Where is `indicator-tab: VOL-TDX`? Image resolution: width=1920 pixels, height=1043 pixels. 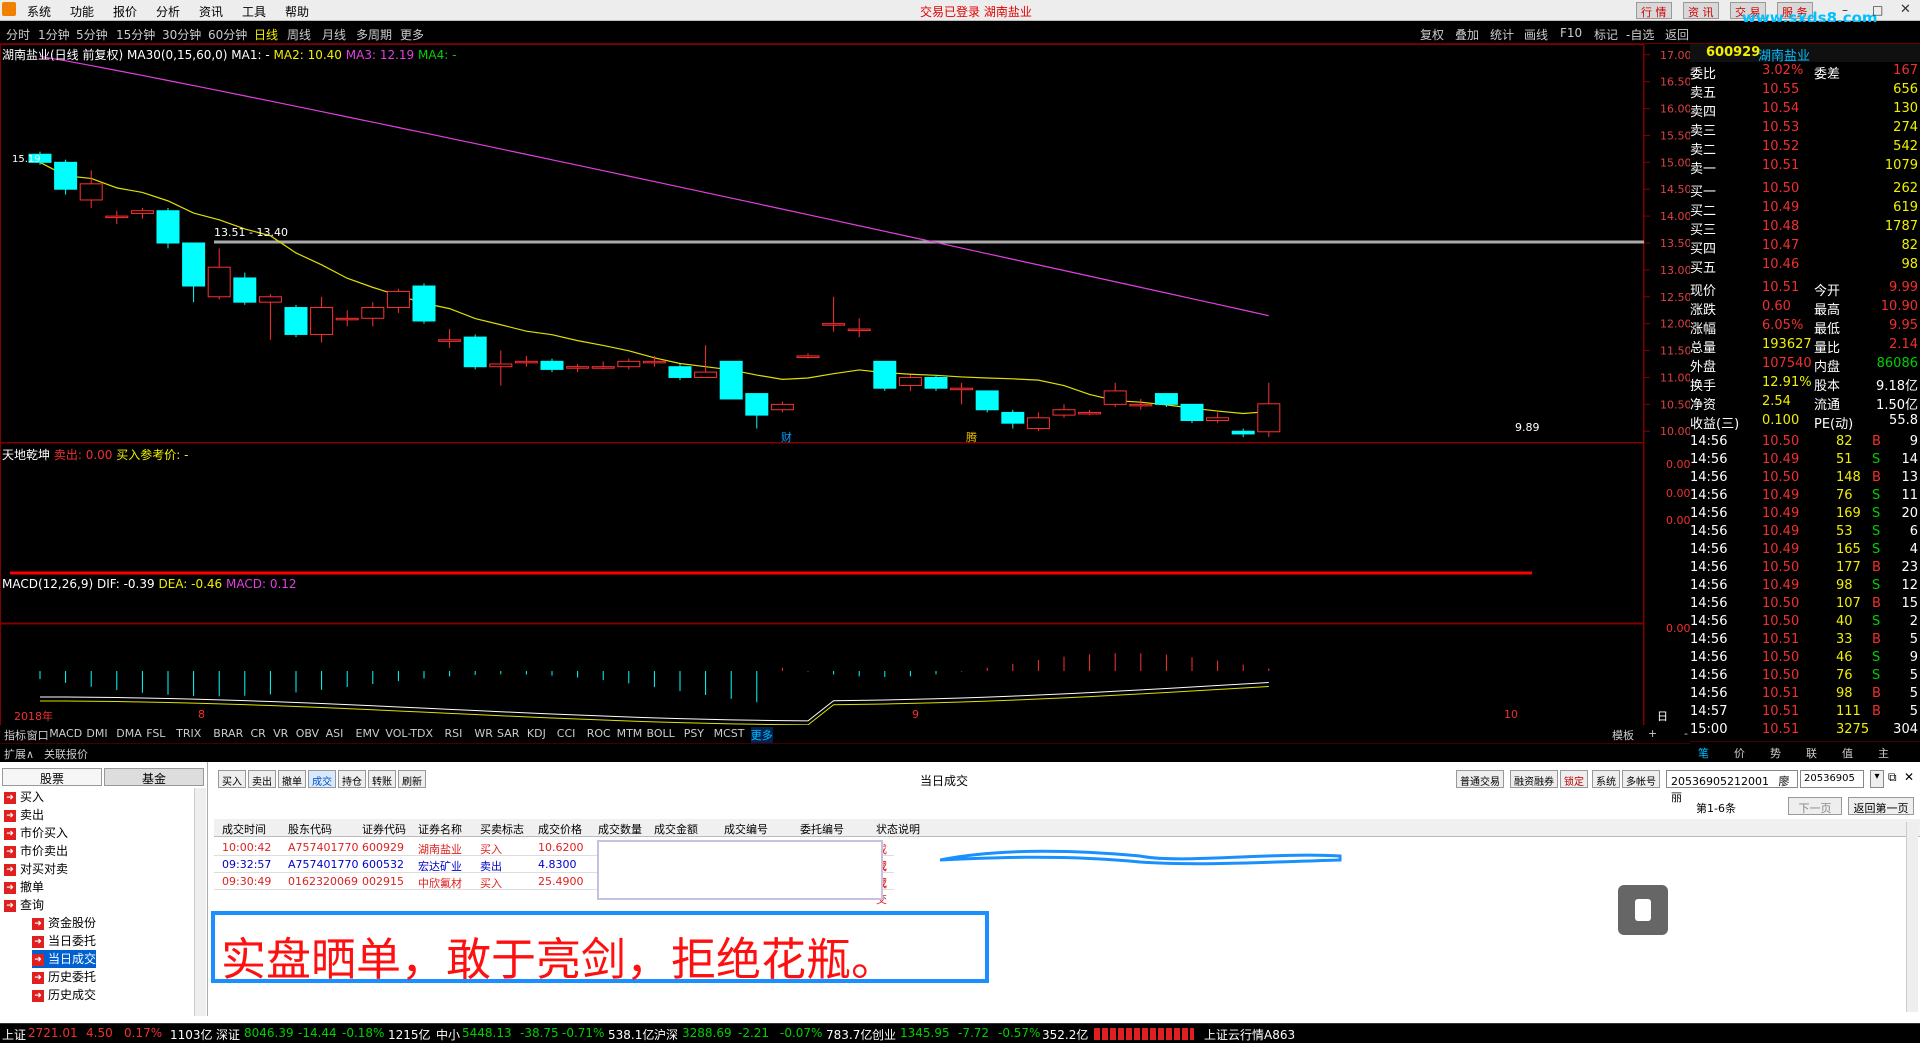
indicator-tab: VOL-TDX is located at coordinates (409, 733).